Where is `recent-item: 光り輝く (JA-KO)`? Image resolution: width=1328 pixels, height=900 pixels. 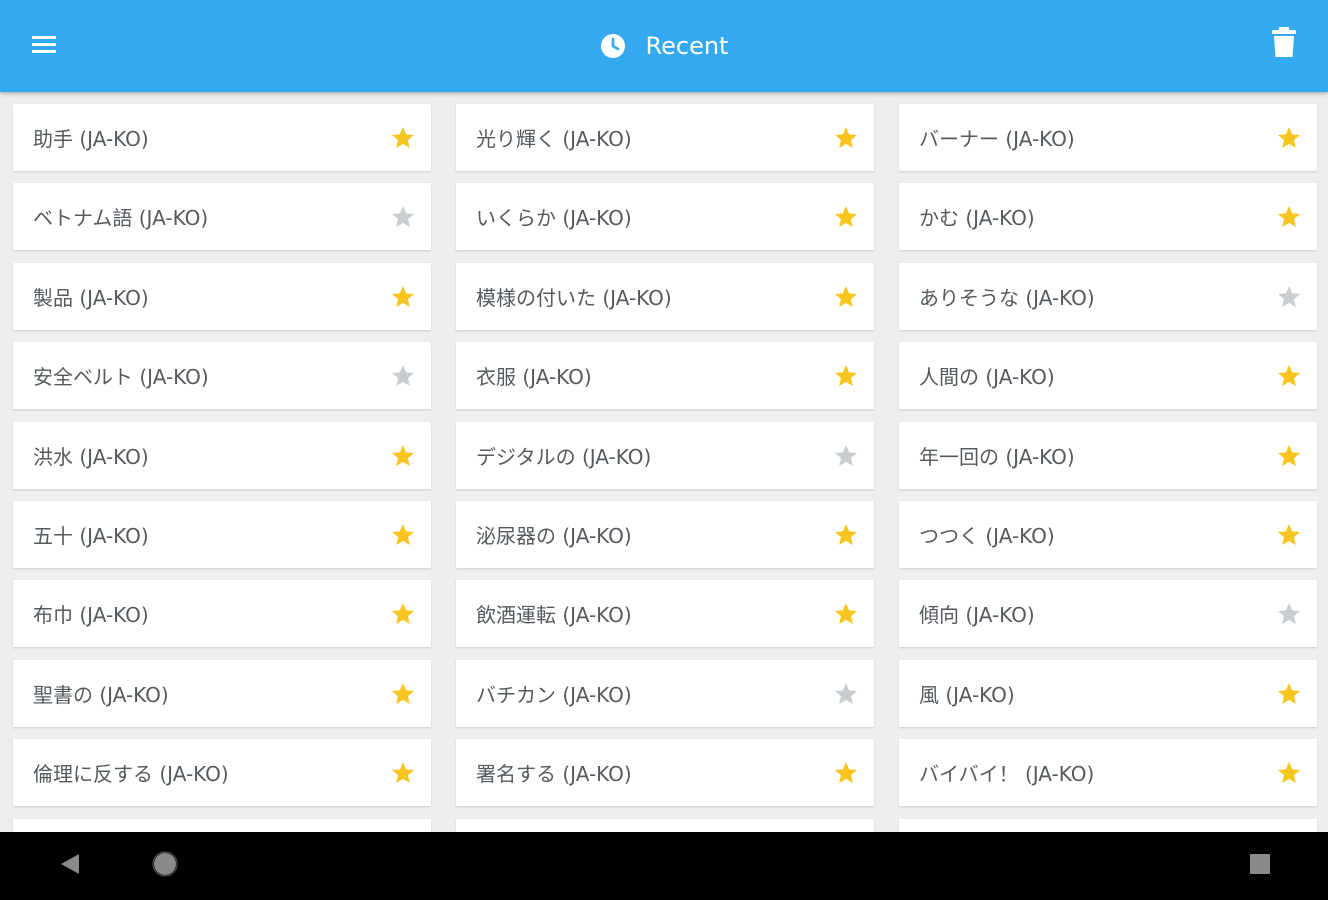 recent-item: 光り輝く (JA-KO) is located at coordinates (665, 137).